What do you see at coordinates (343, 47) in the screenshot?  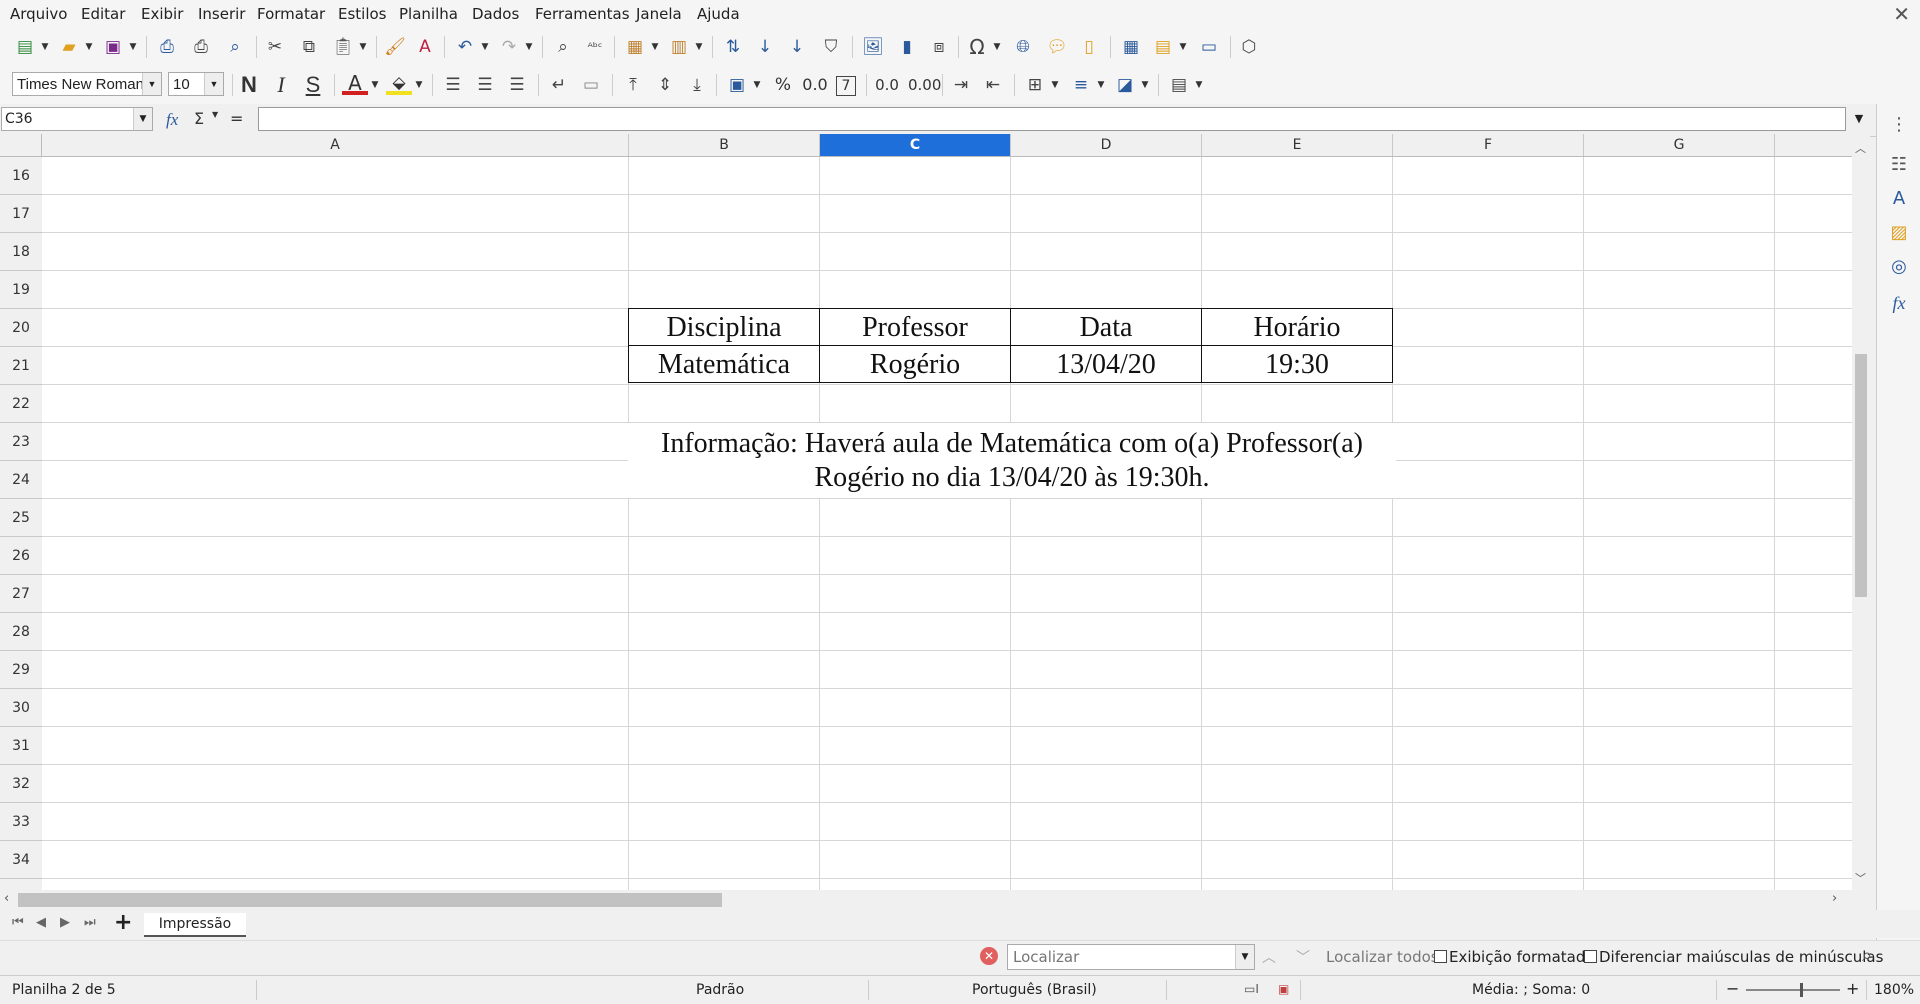 I see `paste-icon: 📋︎` at bounding box center [343, 47].